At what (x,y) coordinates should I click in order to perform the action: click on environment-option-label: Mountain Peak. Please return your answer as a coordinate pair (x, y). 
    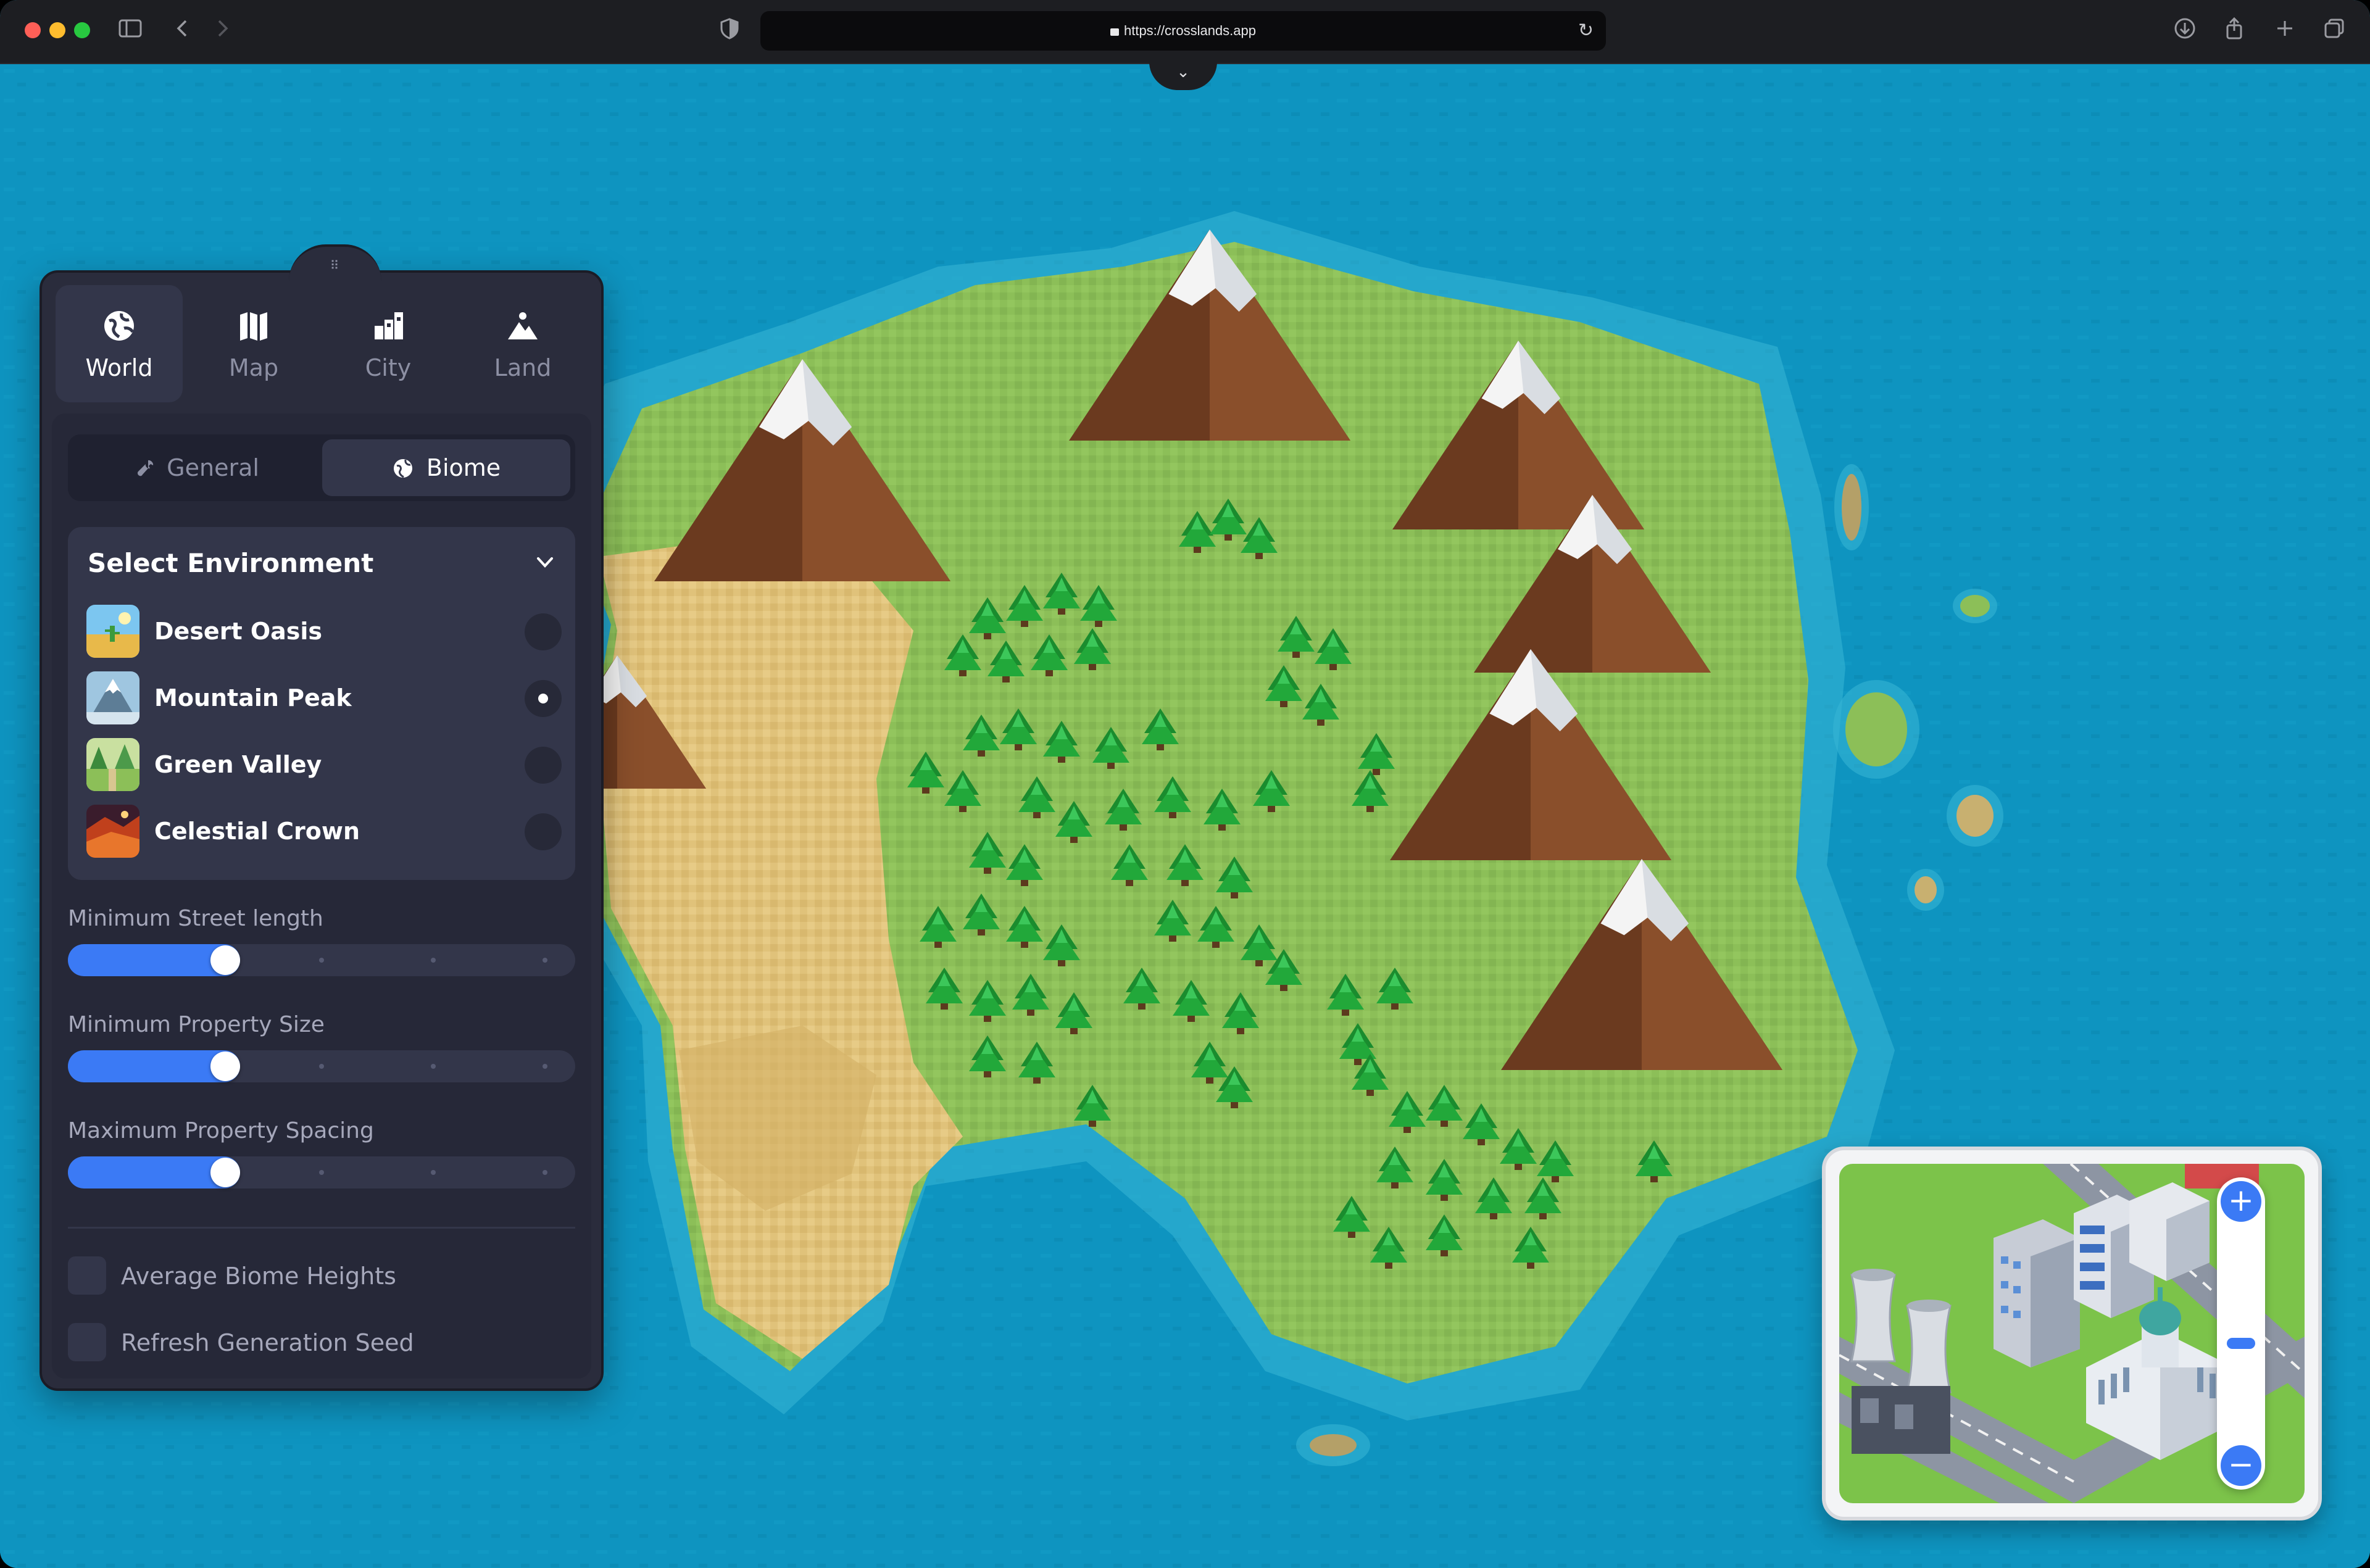
    Looking at the image, I should click on (253, 697).